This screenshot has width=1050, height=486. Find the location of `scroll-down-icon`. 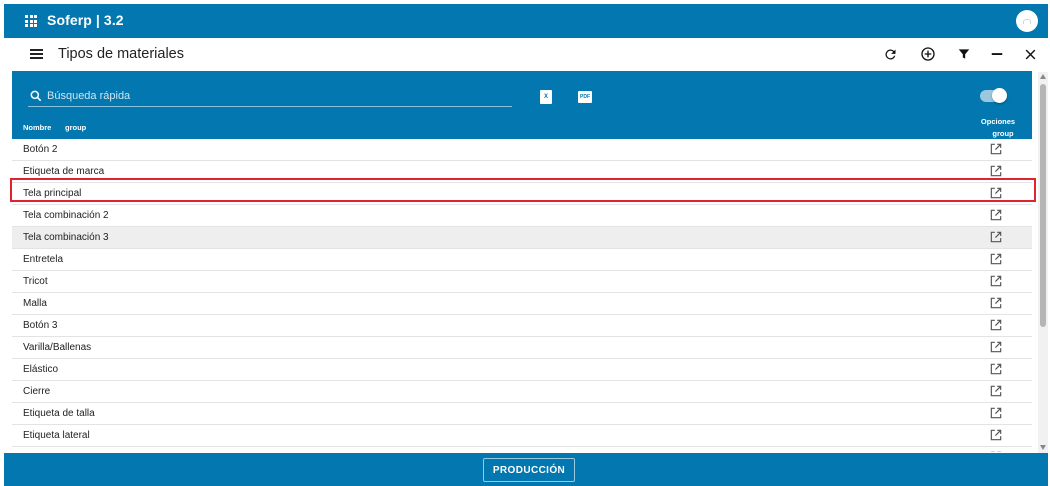

scroll-down-icon is located at coordinates (1043, 447).